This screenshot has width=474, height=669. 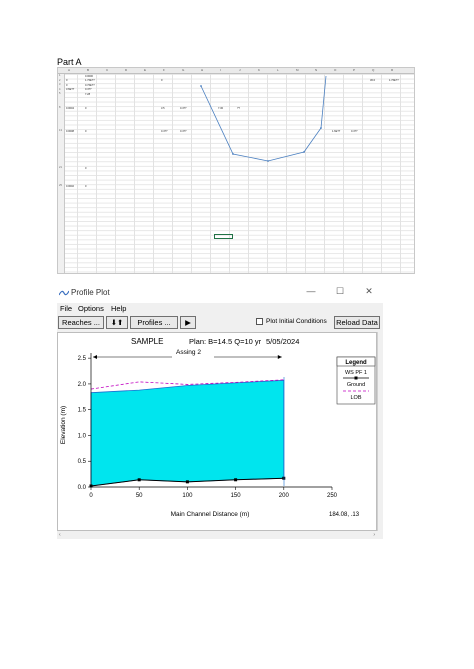 What do you see at coordinates (220, 293) in the screenshot?
I see `title-bar: Profile Plot — ☐ ✕` at bounding box center [220, 293].